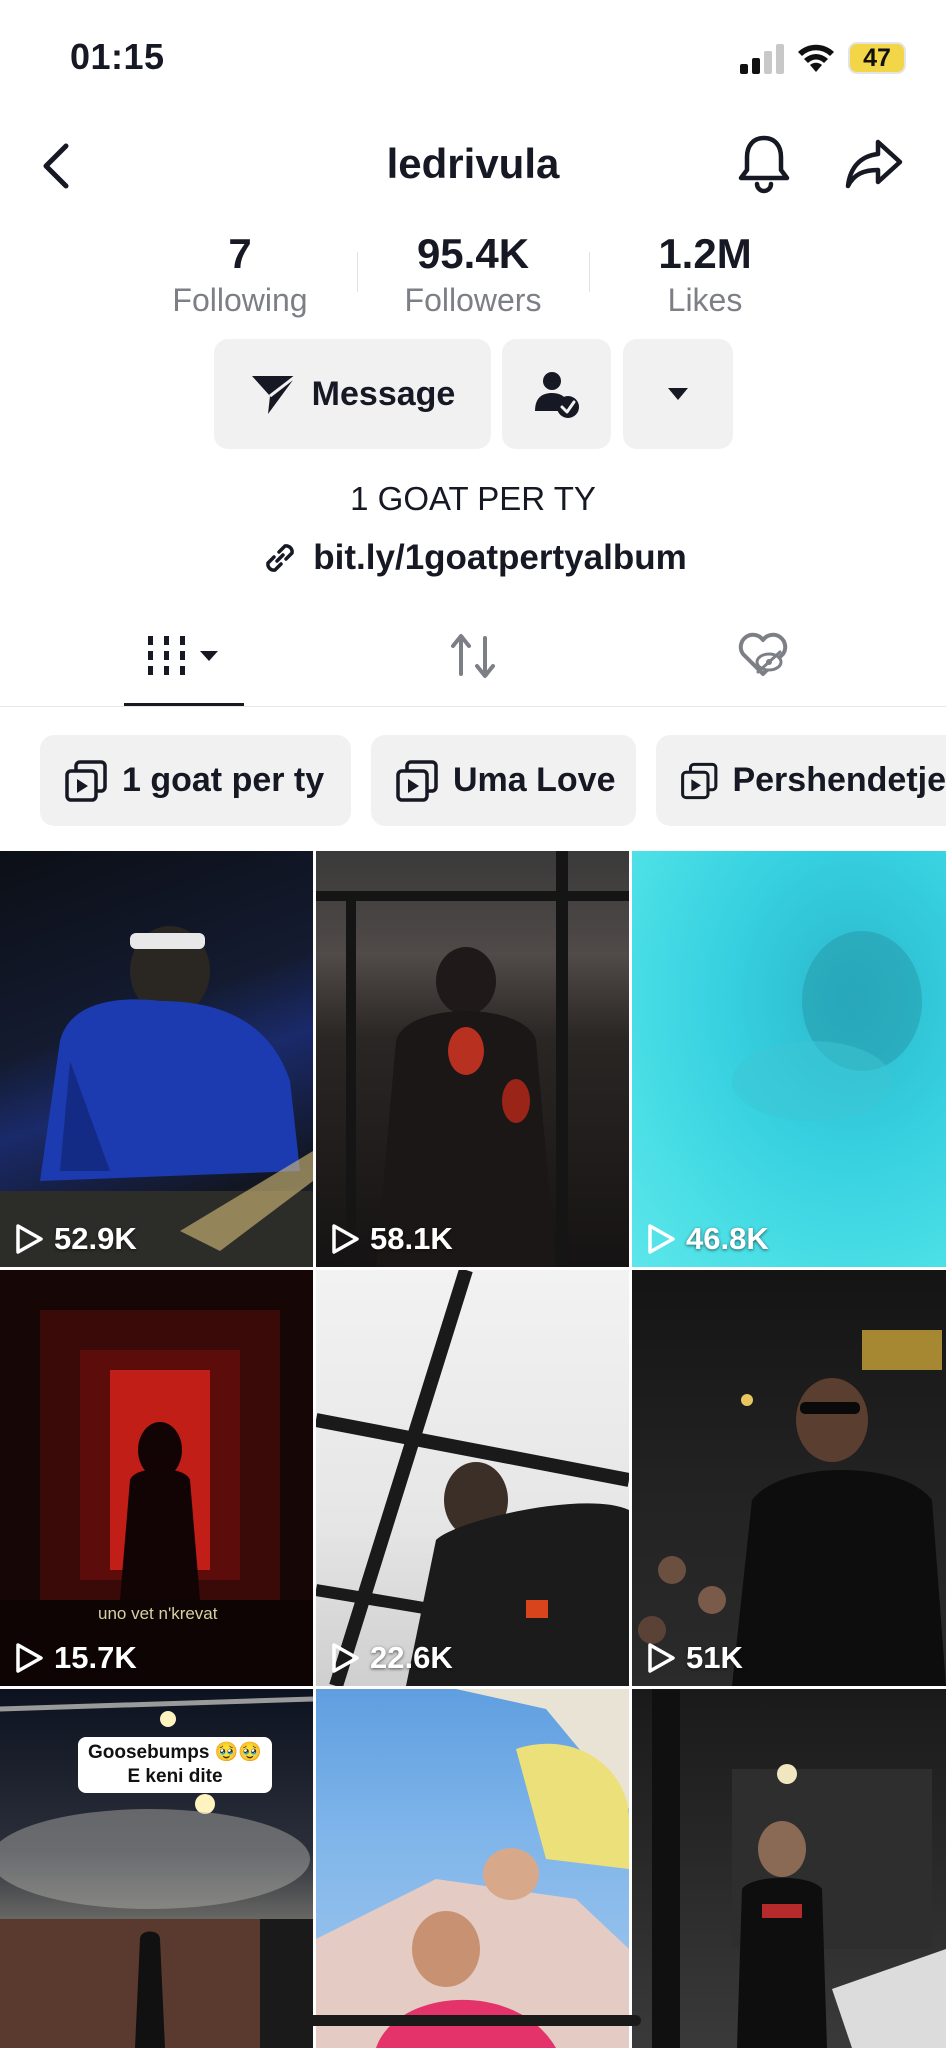 The width and height of the screenshot is (946, 2048). I want to click on cellular-signal-icon, so click(762, 59).